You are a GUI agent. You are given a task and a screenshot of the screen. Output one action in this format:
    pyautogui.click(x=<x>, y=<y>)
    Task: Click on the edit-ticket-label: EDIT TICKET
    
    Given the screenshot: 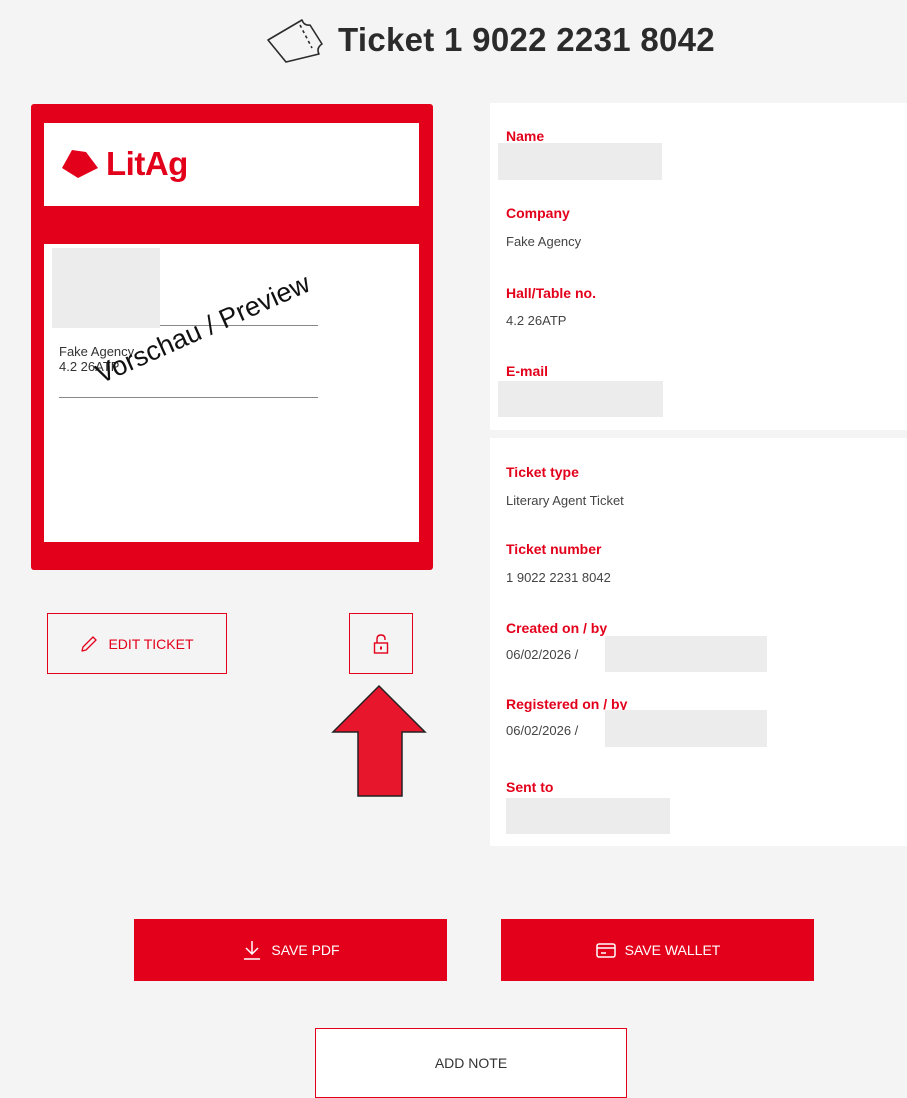 What is the action you would take?
    pyautogui.click(x=151, y=643)
    